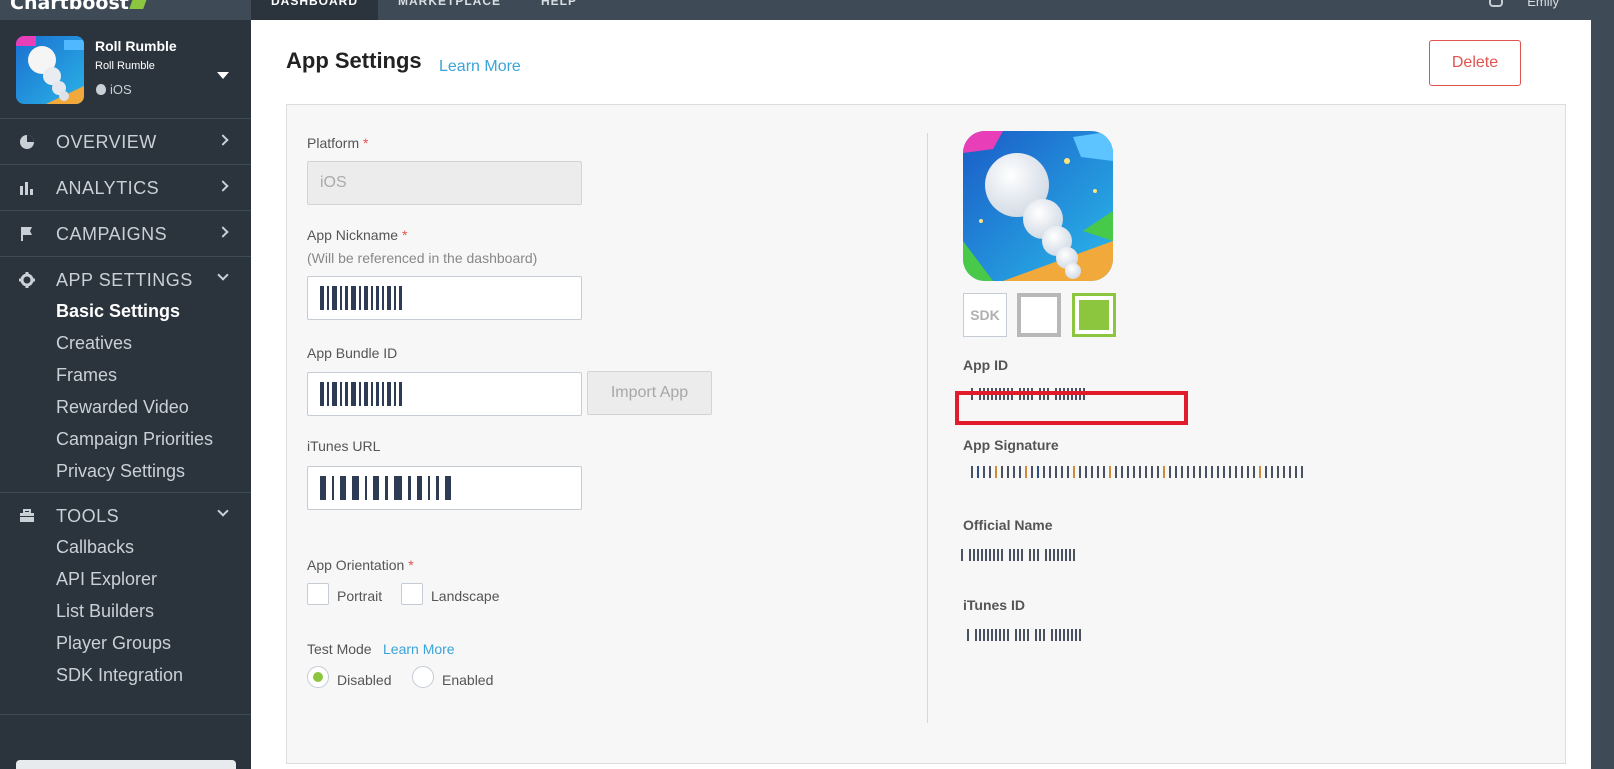 The image size is (1614, 769). What do you see at coordinates (223, 75) in the screenshot?
I see `caret-down-icon` at bounding box center [223, 75].